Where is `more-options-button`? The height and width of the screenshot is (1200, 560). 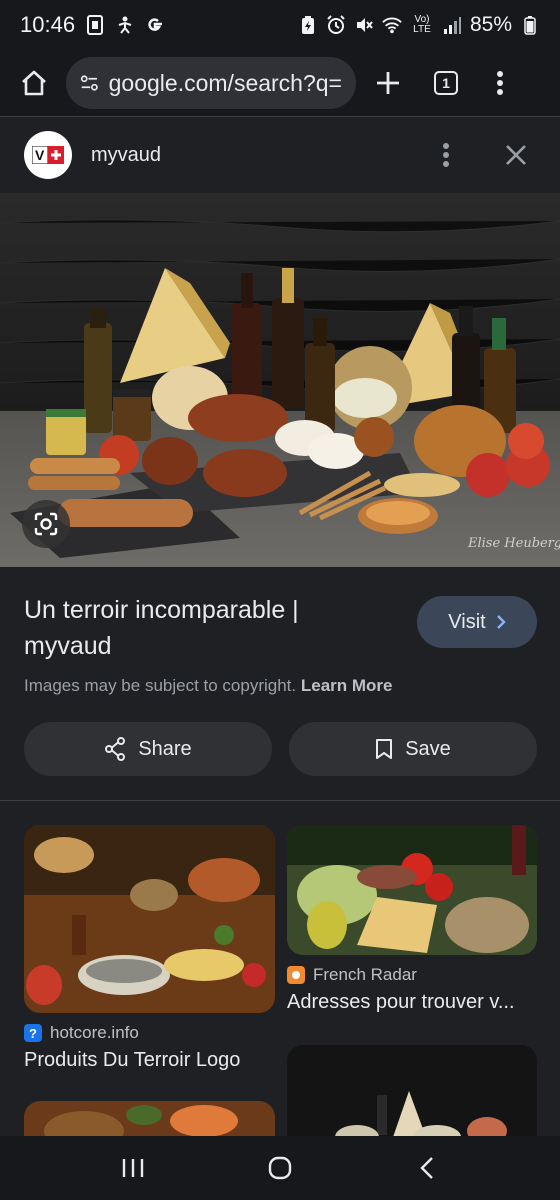 more-options-button is located at coordinates (446, 155).